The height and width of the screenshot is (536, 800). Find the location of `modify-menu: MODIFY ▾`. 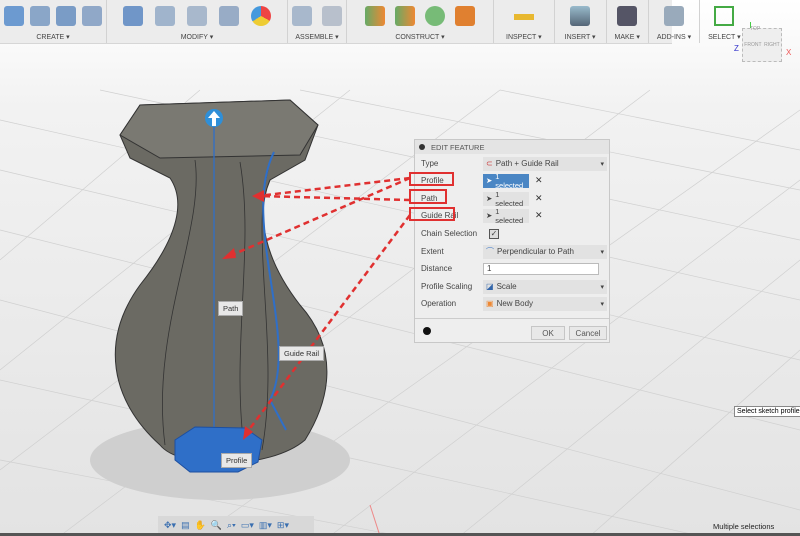

modify-menu: MODIFY ▾ is located at coordinates (197, 37).